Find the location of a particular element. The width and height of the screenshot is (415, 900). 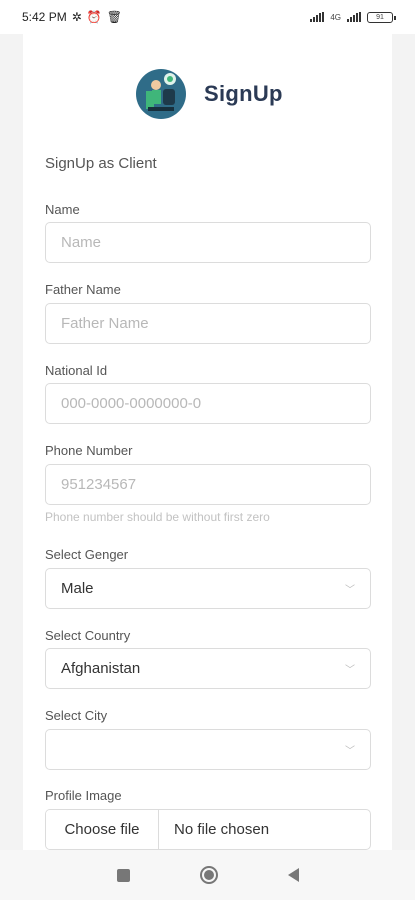

signal-icon is located at coordinates (317, 17).